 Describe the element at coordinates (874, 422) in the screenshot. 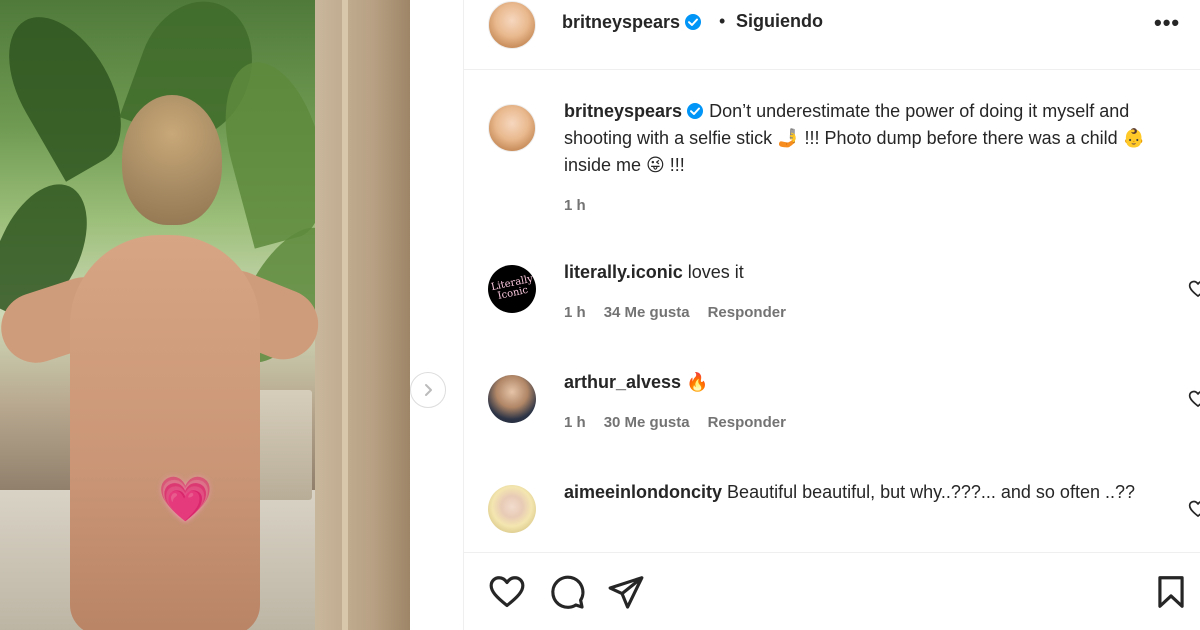

I see `comment-meta: 1 h 30 Me gusta Responder` at that location.